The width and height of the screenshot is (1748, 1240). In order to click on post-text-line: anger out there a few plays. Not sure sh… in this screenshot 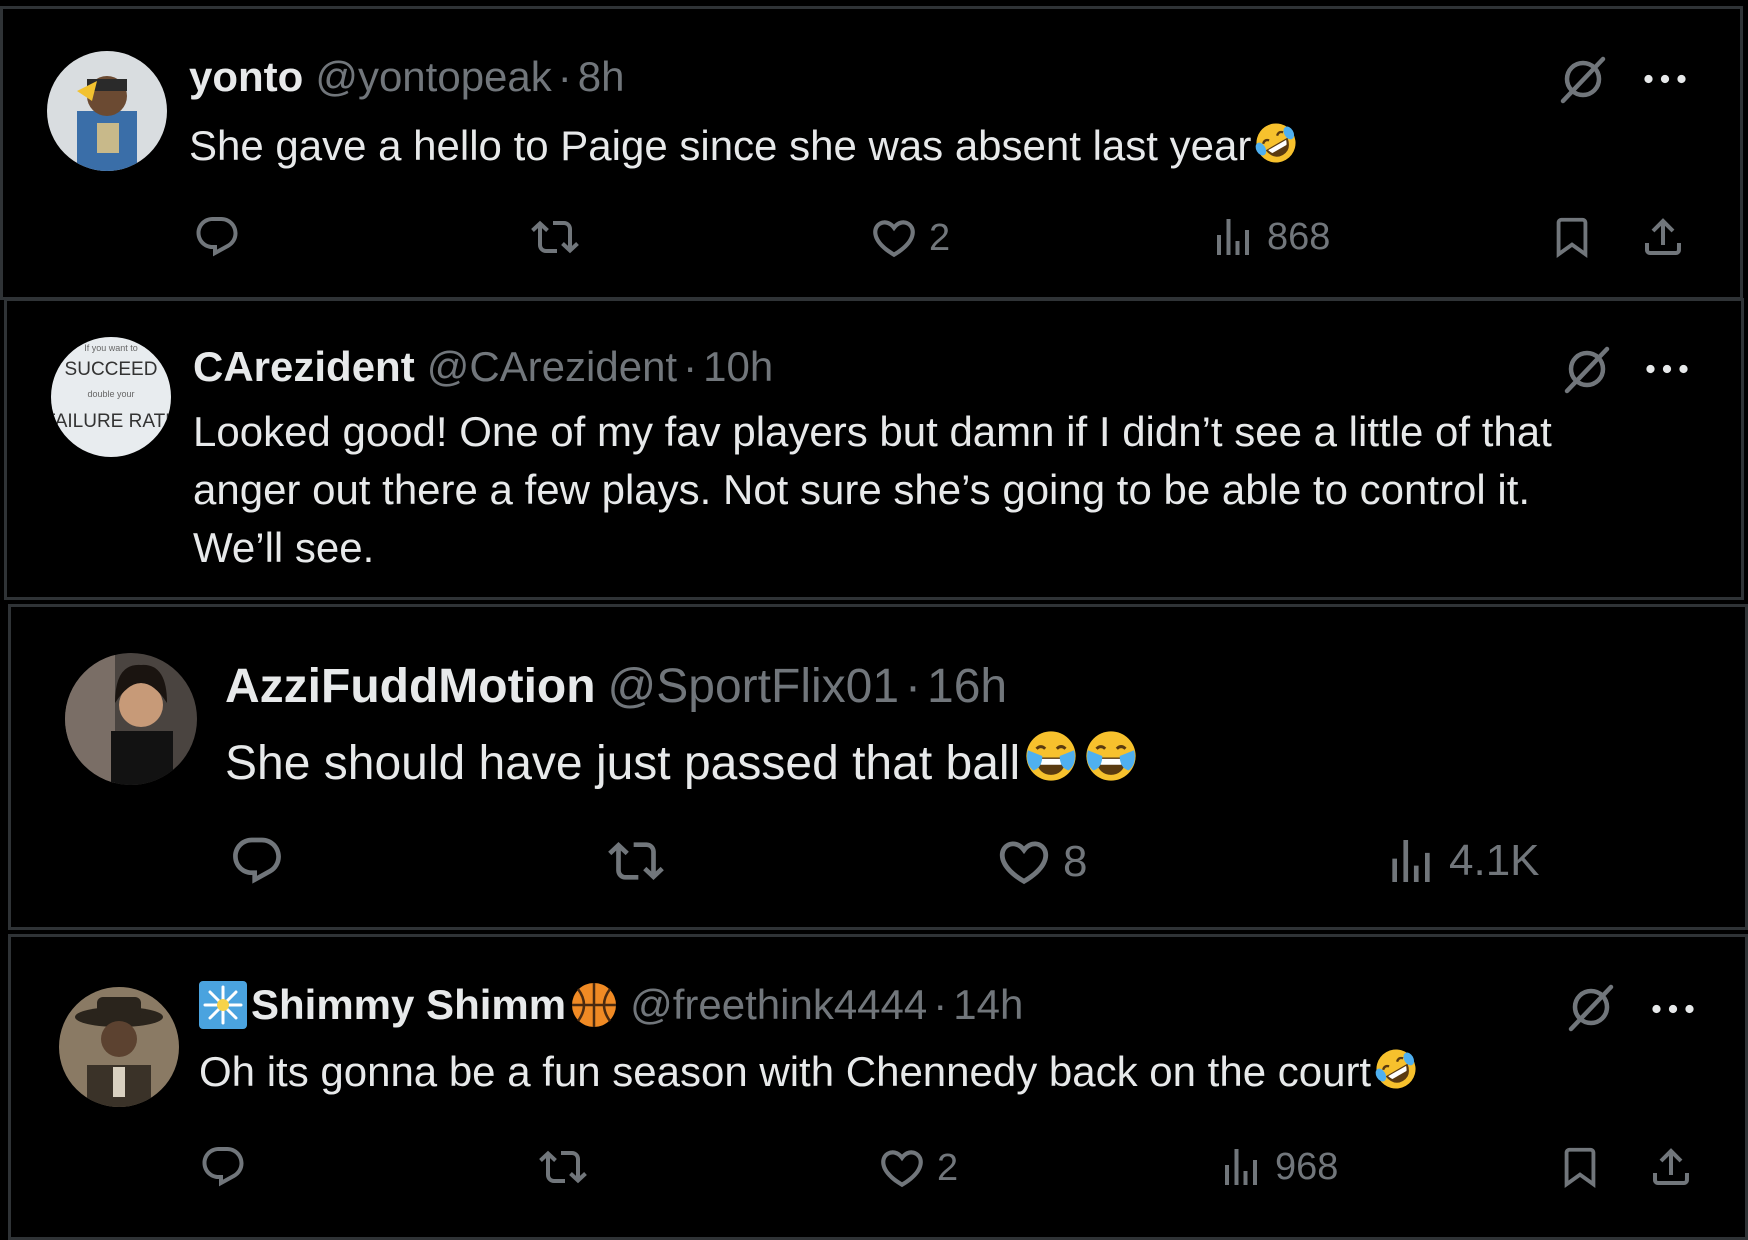, I will do `click(862, 489)`.